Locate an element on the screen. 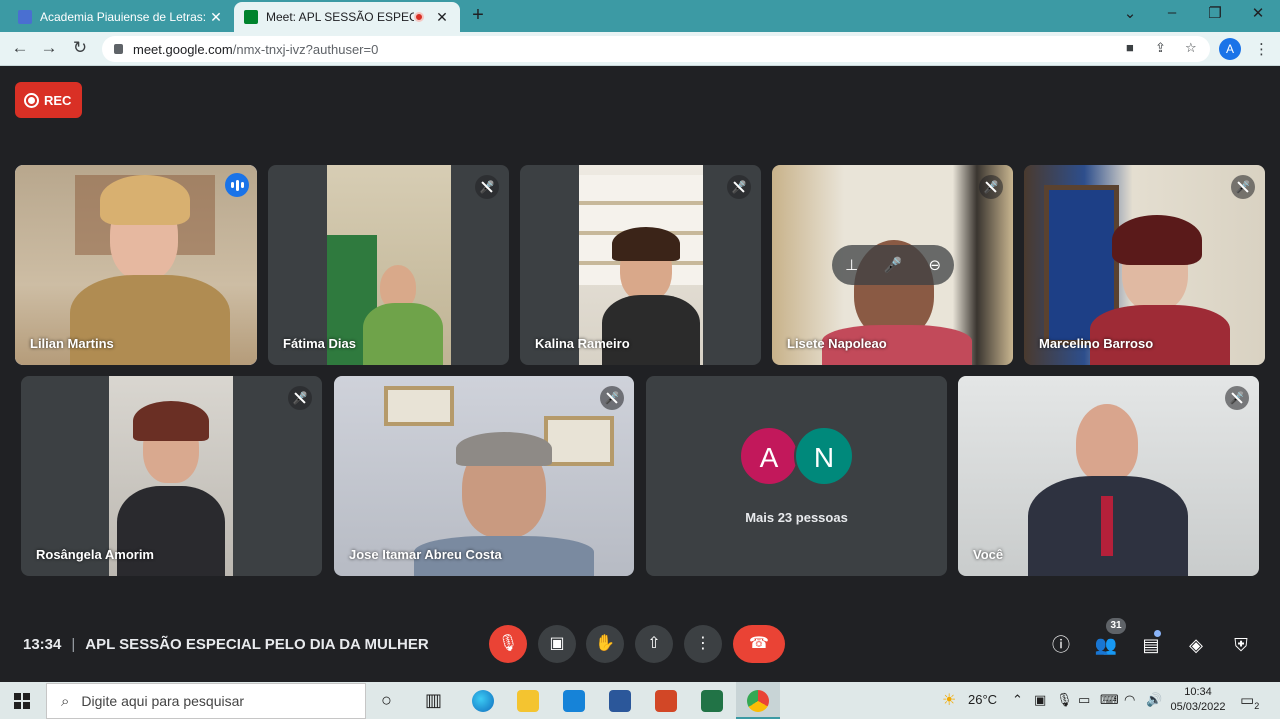 The image size is (1280, 719). site-favicon-icon is located at coordinates (25, 17).